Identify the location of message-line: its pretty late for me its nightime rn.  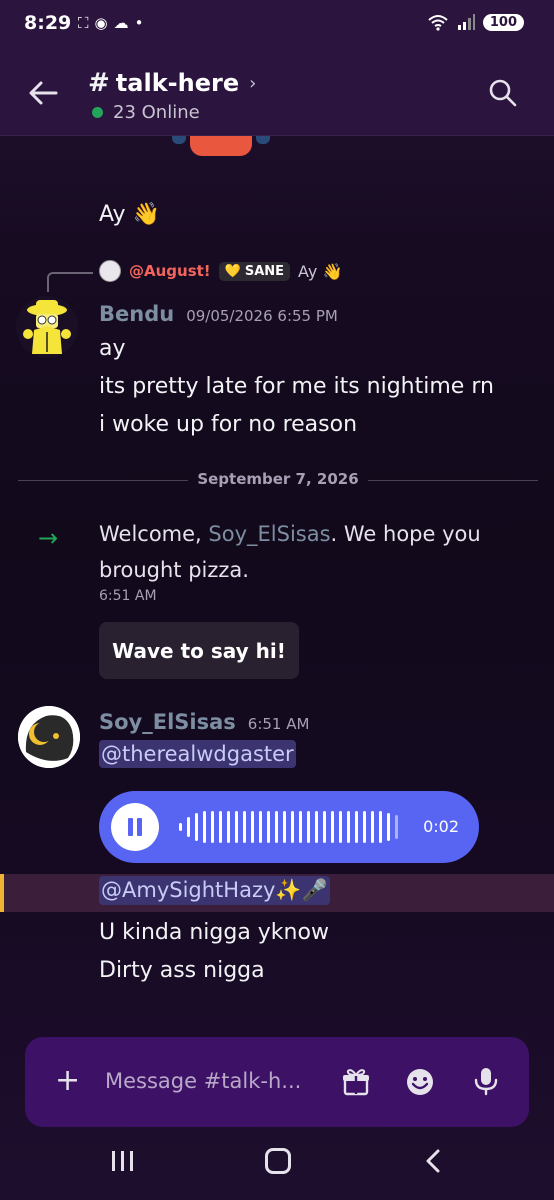
(296, 386).